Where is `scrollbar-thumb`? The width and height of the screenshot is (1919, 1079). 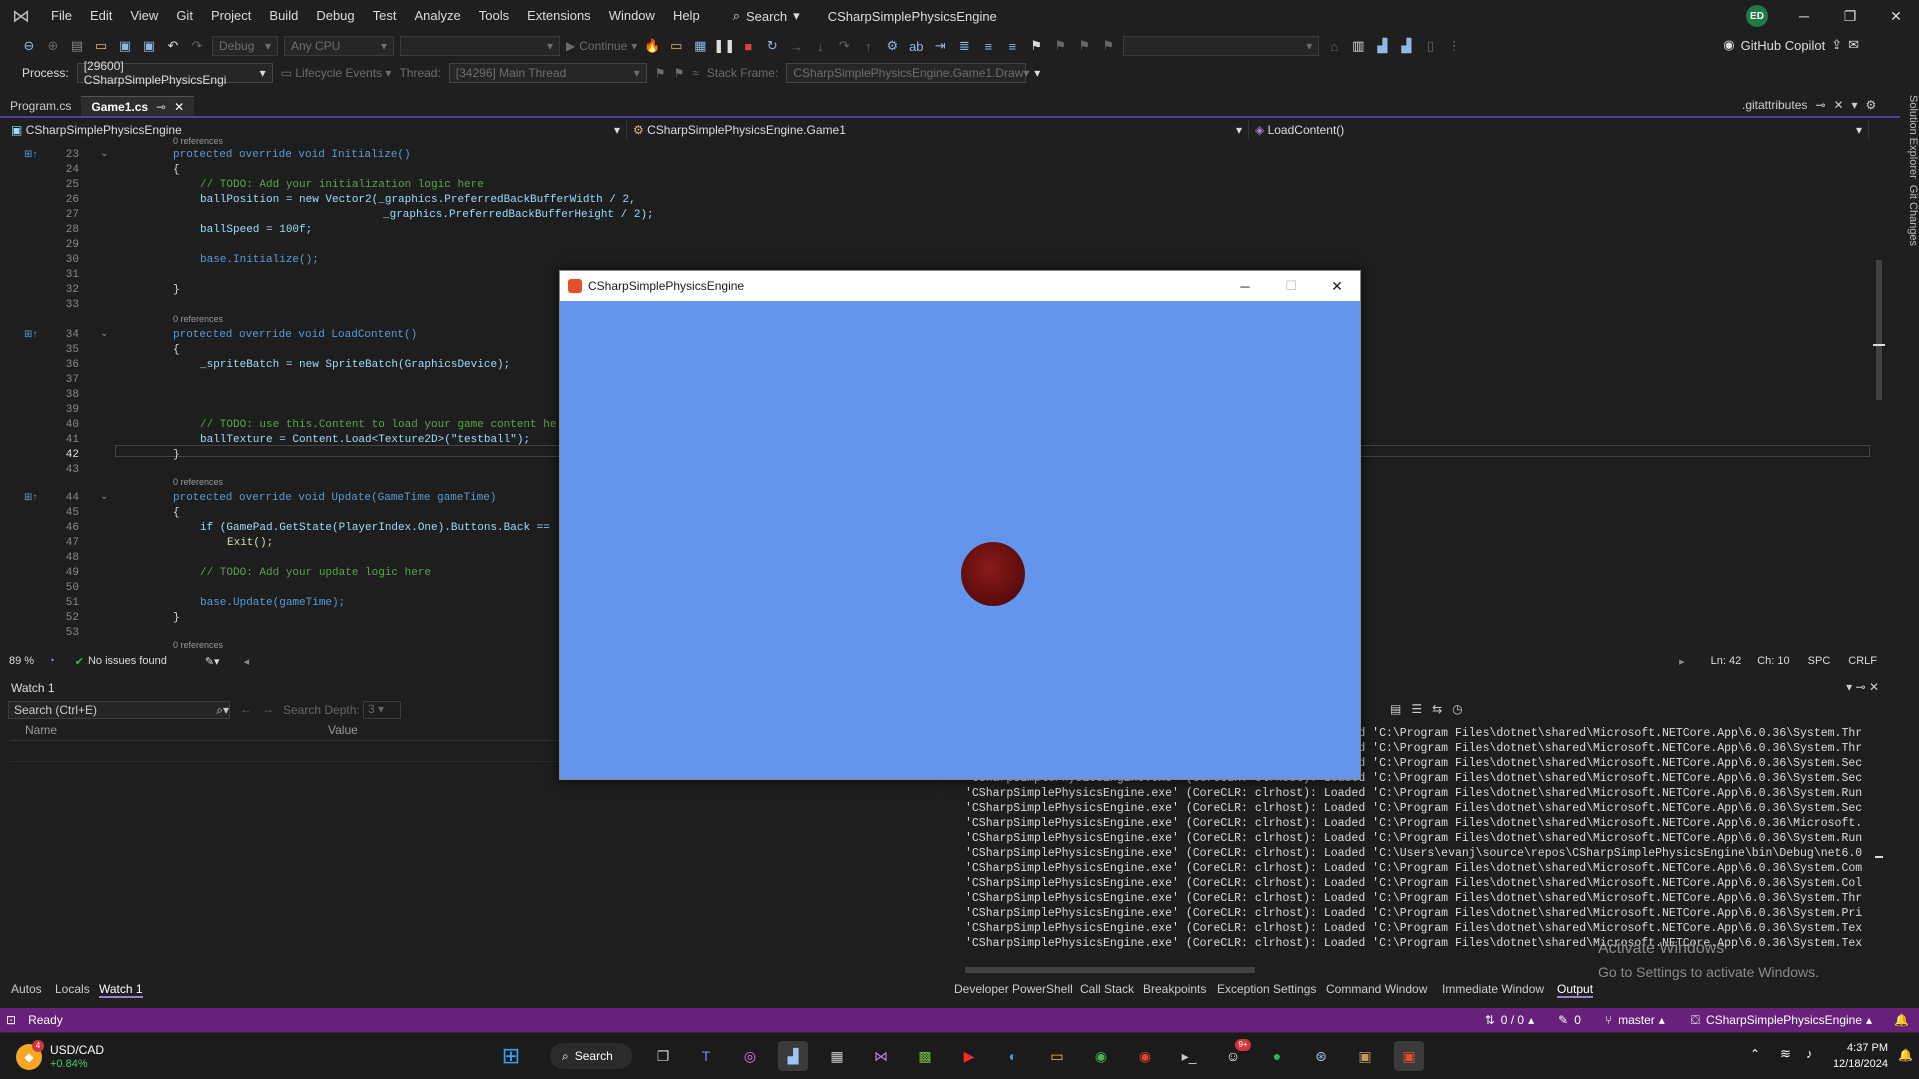 scrollbar-thumb is located at coordinates (1879, 330).